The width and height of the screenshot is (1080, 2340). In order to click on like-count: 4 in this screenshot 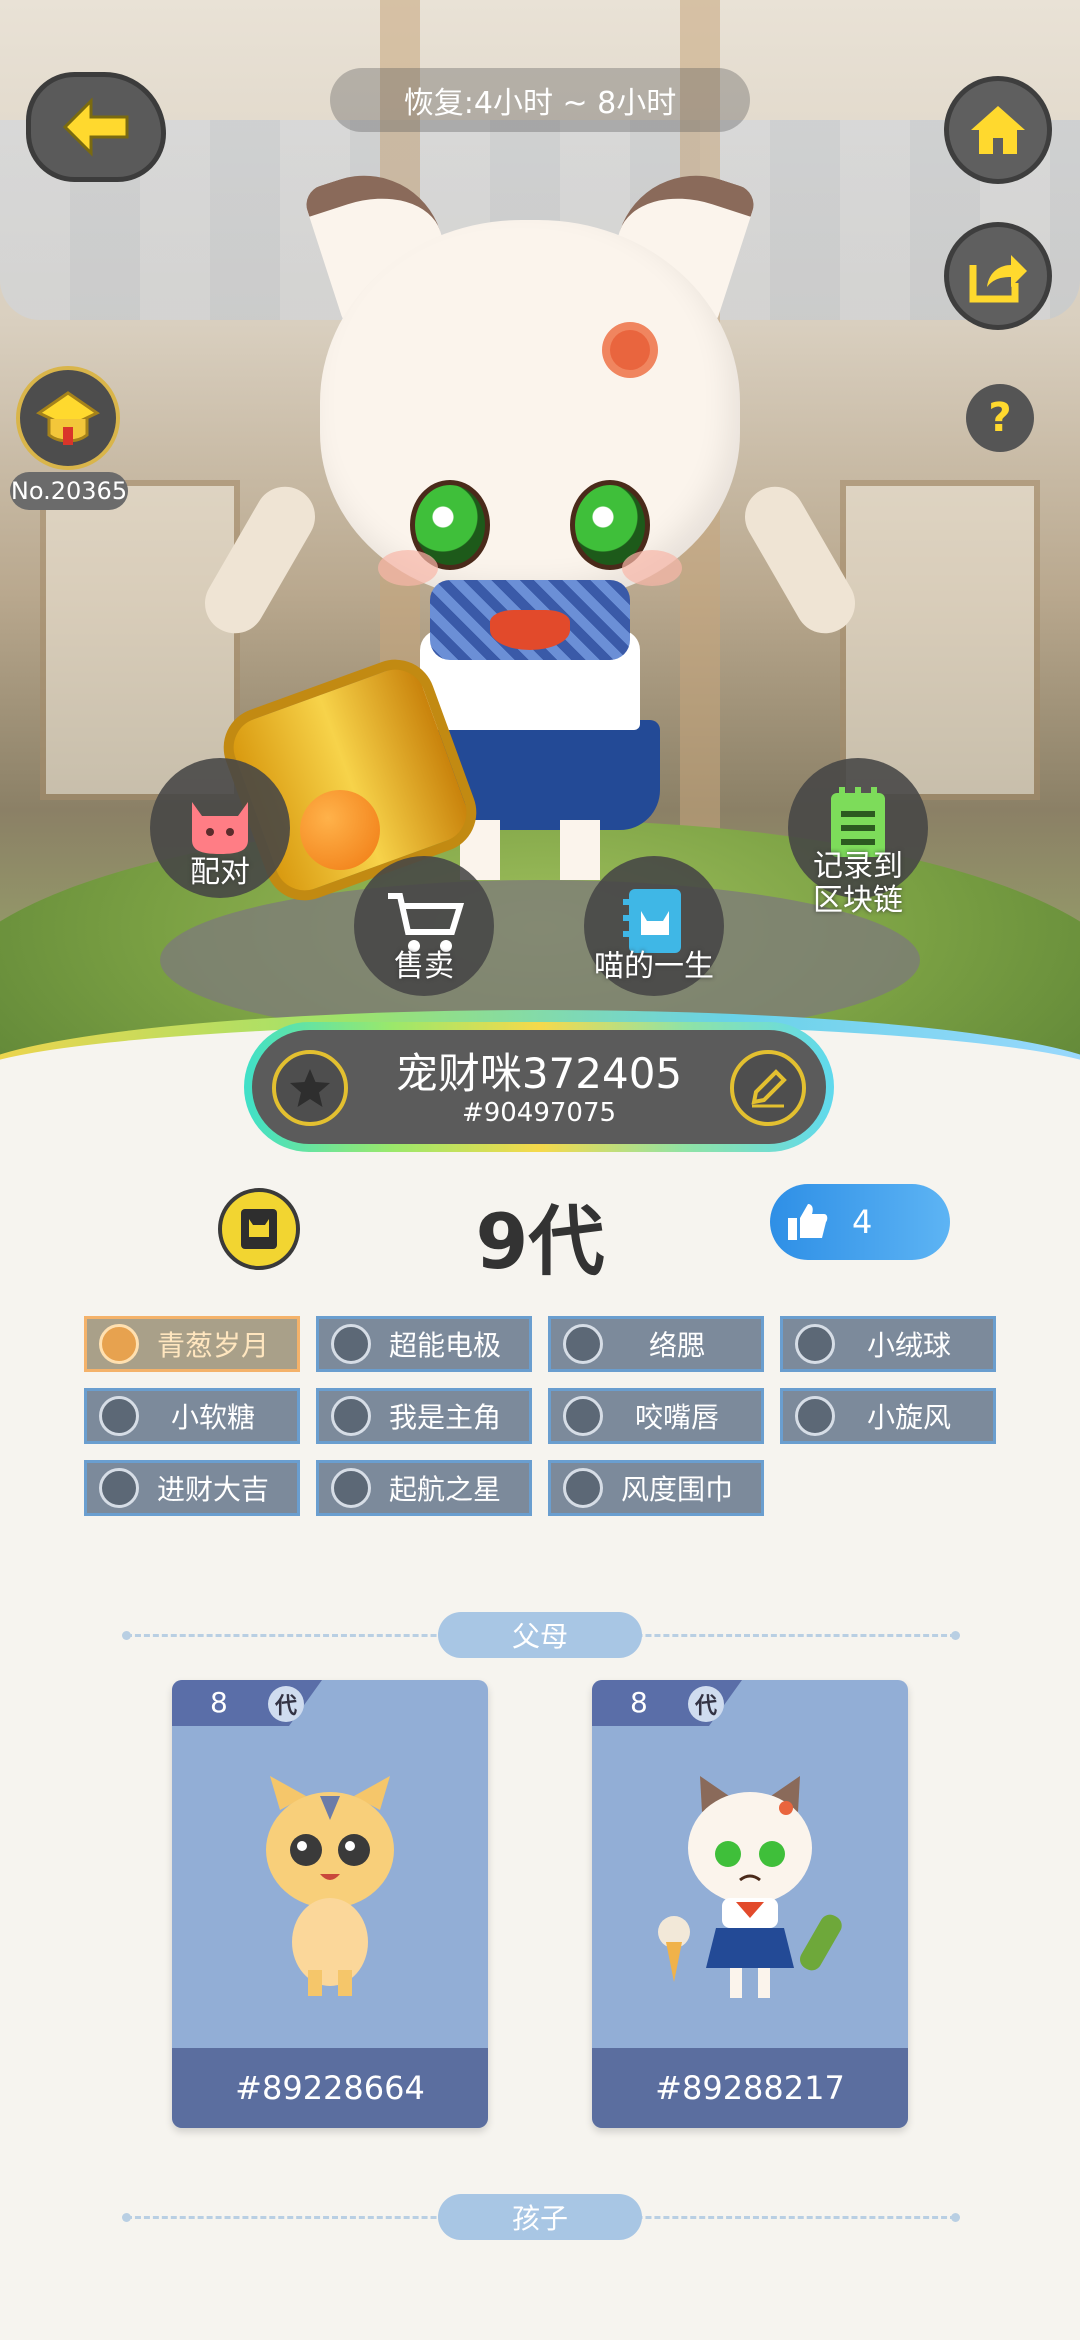, I will do `click(862, 1222)`.